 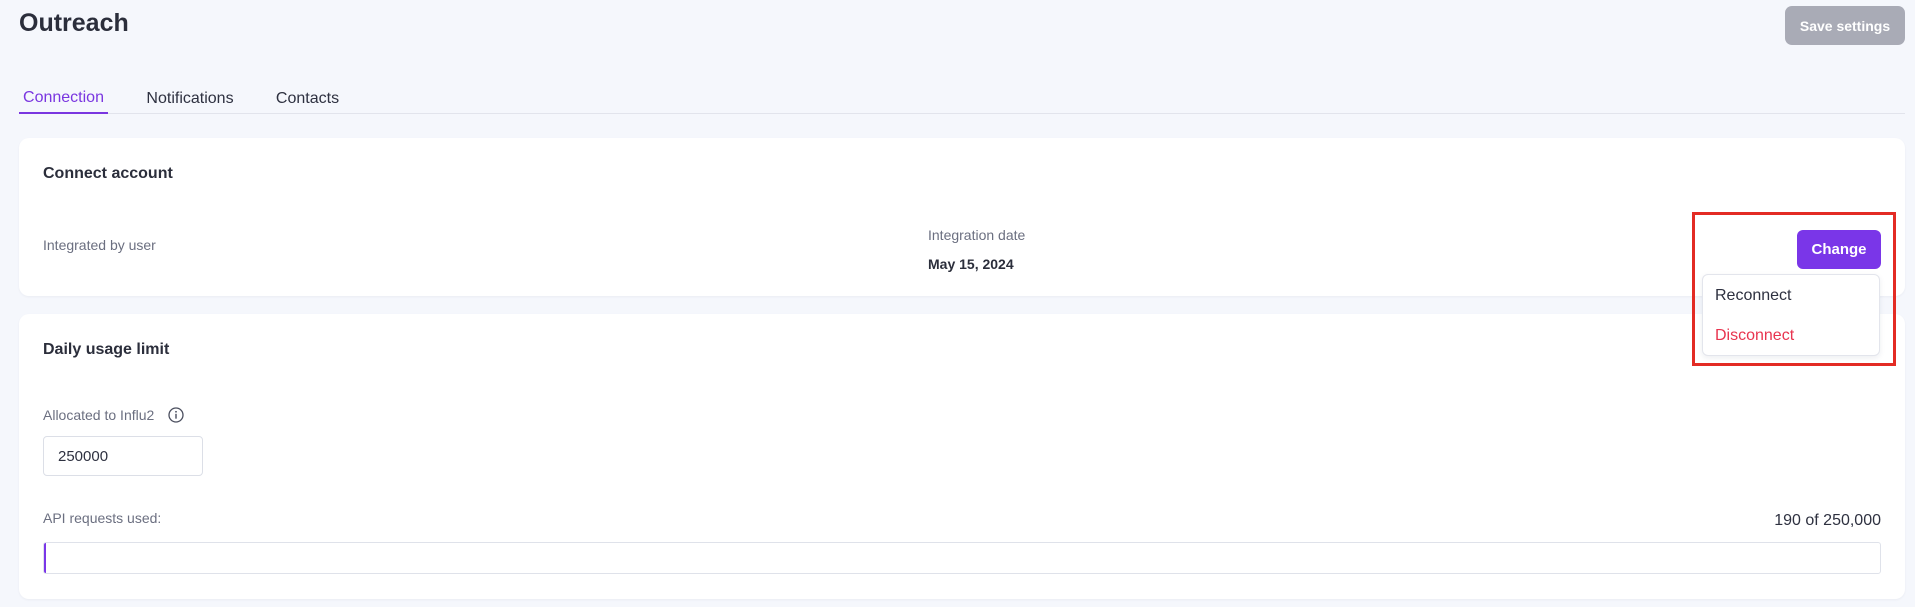 What do you see at coordinates (123, 456) in the screenshot?
I see `allocated-input` at bounding box center [123, 456].